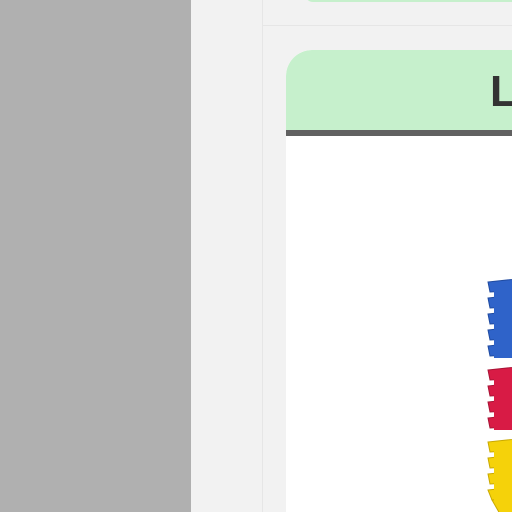 This screenshot has height=512, width=512. What do you see at coordinates (499, 318) in the screenshot?
I see `blue-bins` at bounding box center [499, 318].